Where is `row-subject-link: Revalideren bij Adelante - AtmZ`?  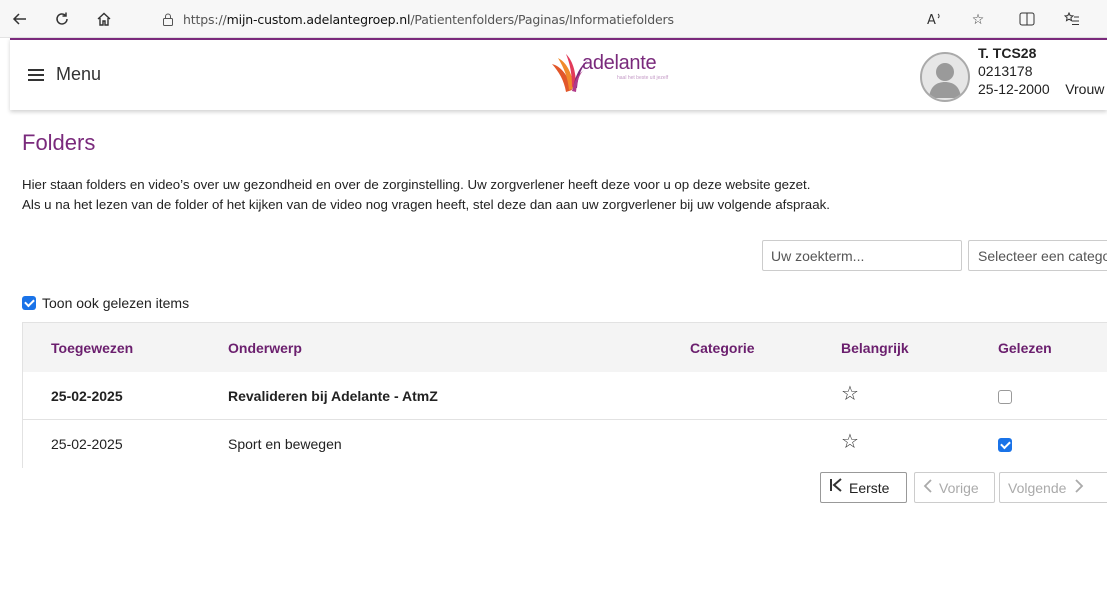
row-subject-link: Revalideren bij Adelante - AtmZ is located at coordinates (333, 396).